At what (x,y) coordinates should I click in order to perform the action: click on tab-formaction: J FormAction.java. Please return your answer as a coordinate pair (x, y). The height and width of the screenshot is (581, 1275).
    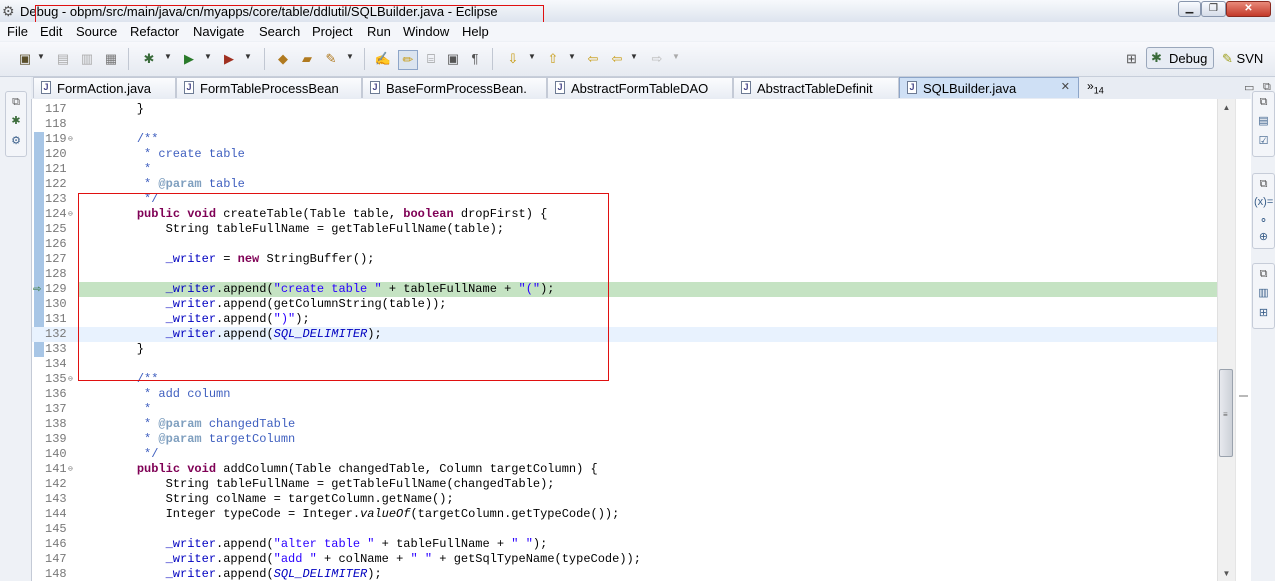
    Looking at the image, I should click on (104, 87).